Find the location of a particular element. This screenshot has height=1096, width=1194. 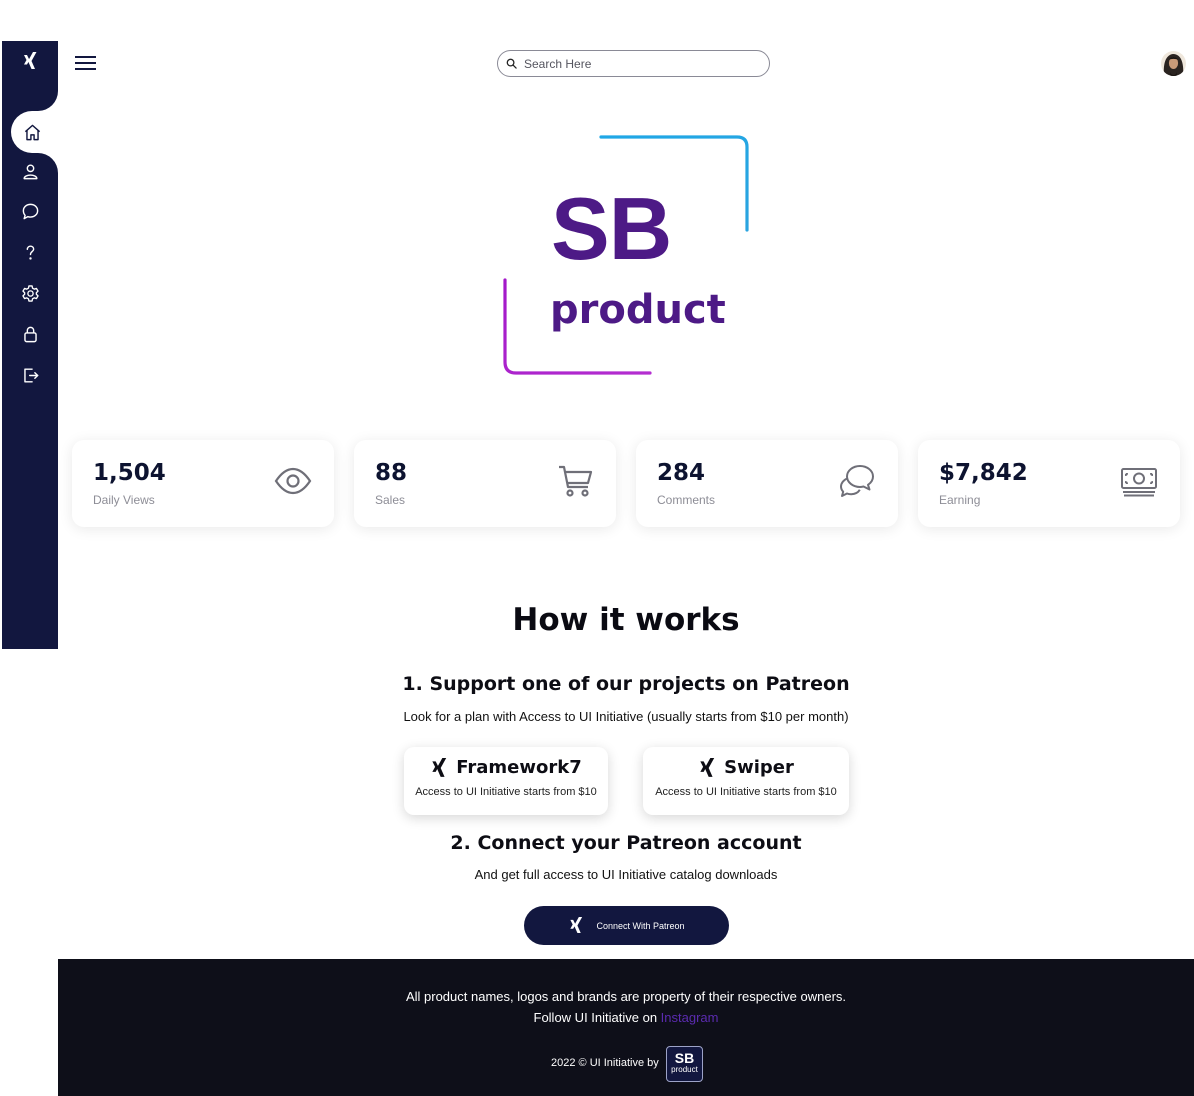

sidebar-logo is located at coordinates (30, 61).